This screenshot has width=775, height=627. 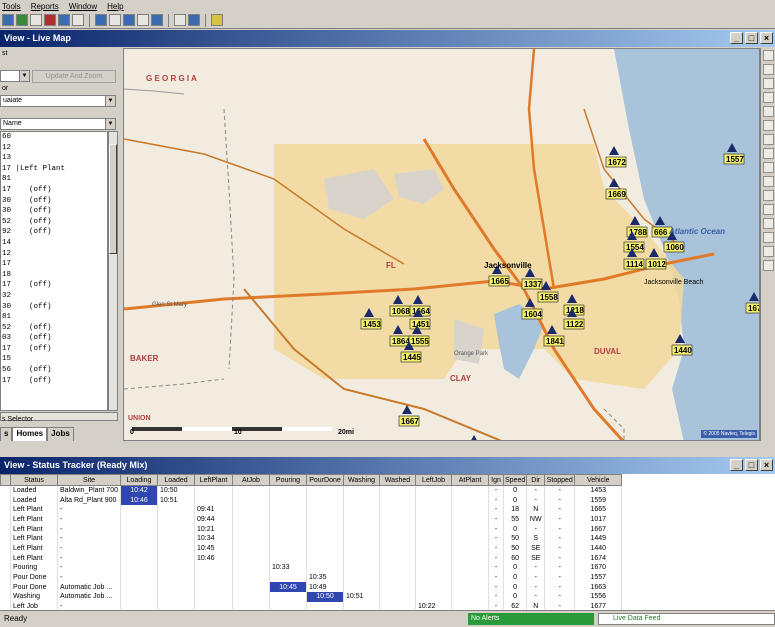 What do you see at coordinates (768, 139) in the screenshot?
I see `route-icon` at bounding box center [768, 139].